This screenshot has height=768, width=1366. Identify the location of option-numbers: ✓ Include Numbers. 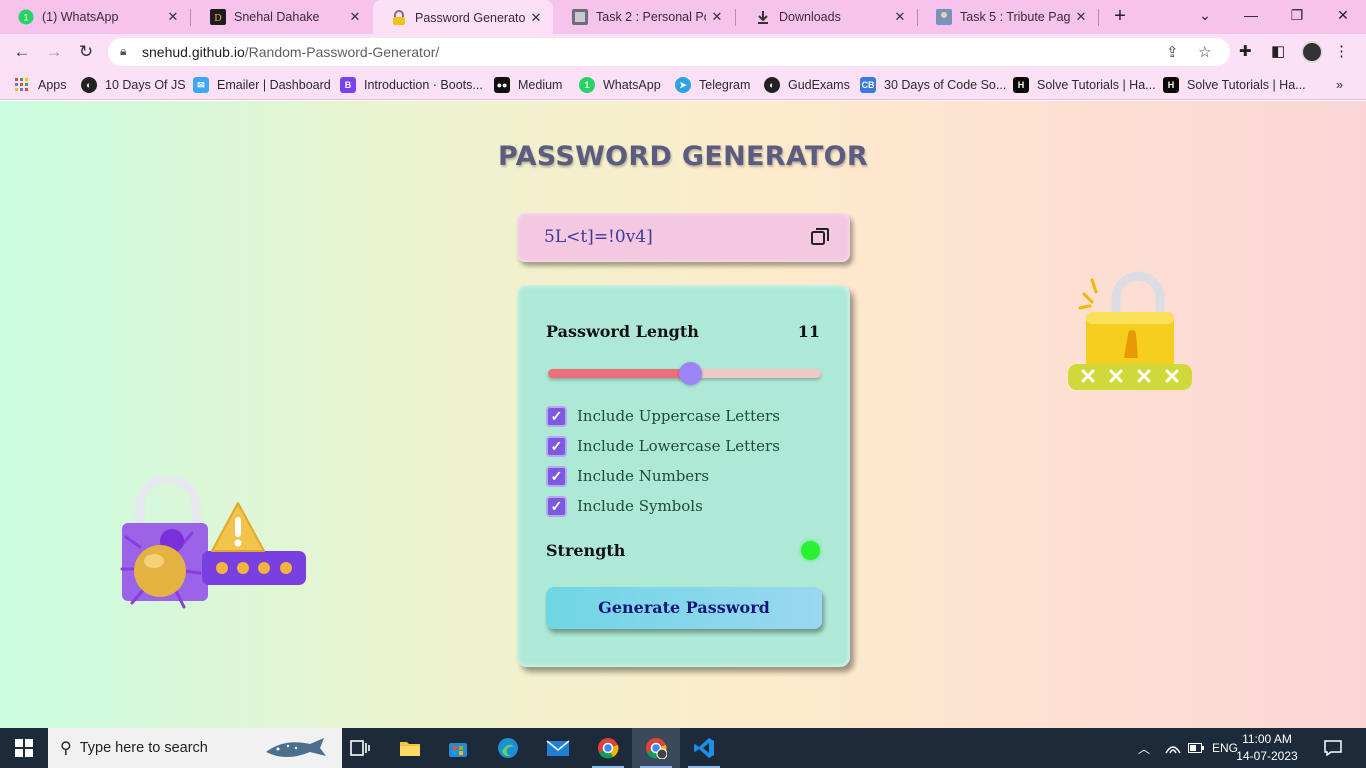
(627, 476).